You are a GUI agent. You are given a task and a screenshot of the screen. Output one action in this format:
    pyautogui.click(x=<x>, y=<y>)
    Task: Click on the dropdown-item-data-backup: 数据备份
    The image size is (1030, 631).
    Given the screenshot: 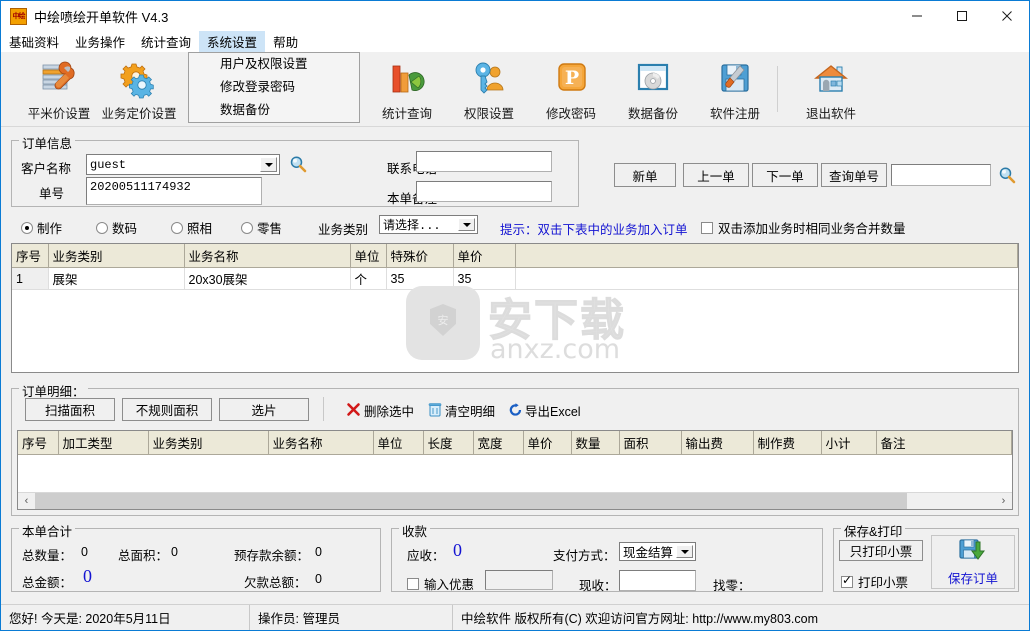 What is the action you would take?
    pyautogui.click(x=274, y=110)
    